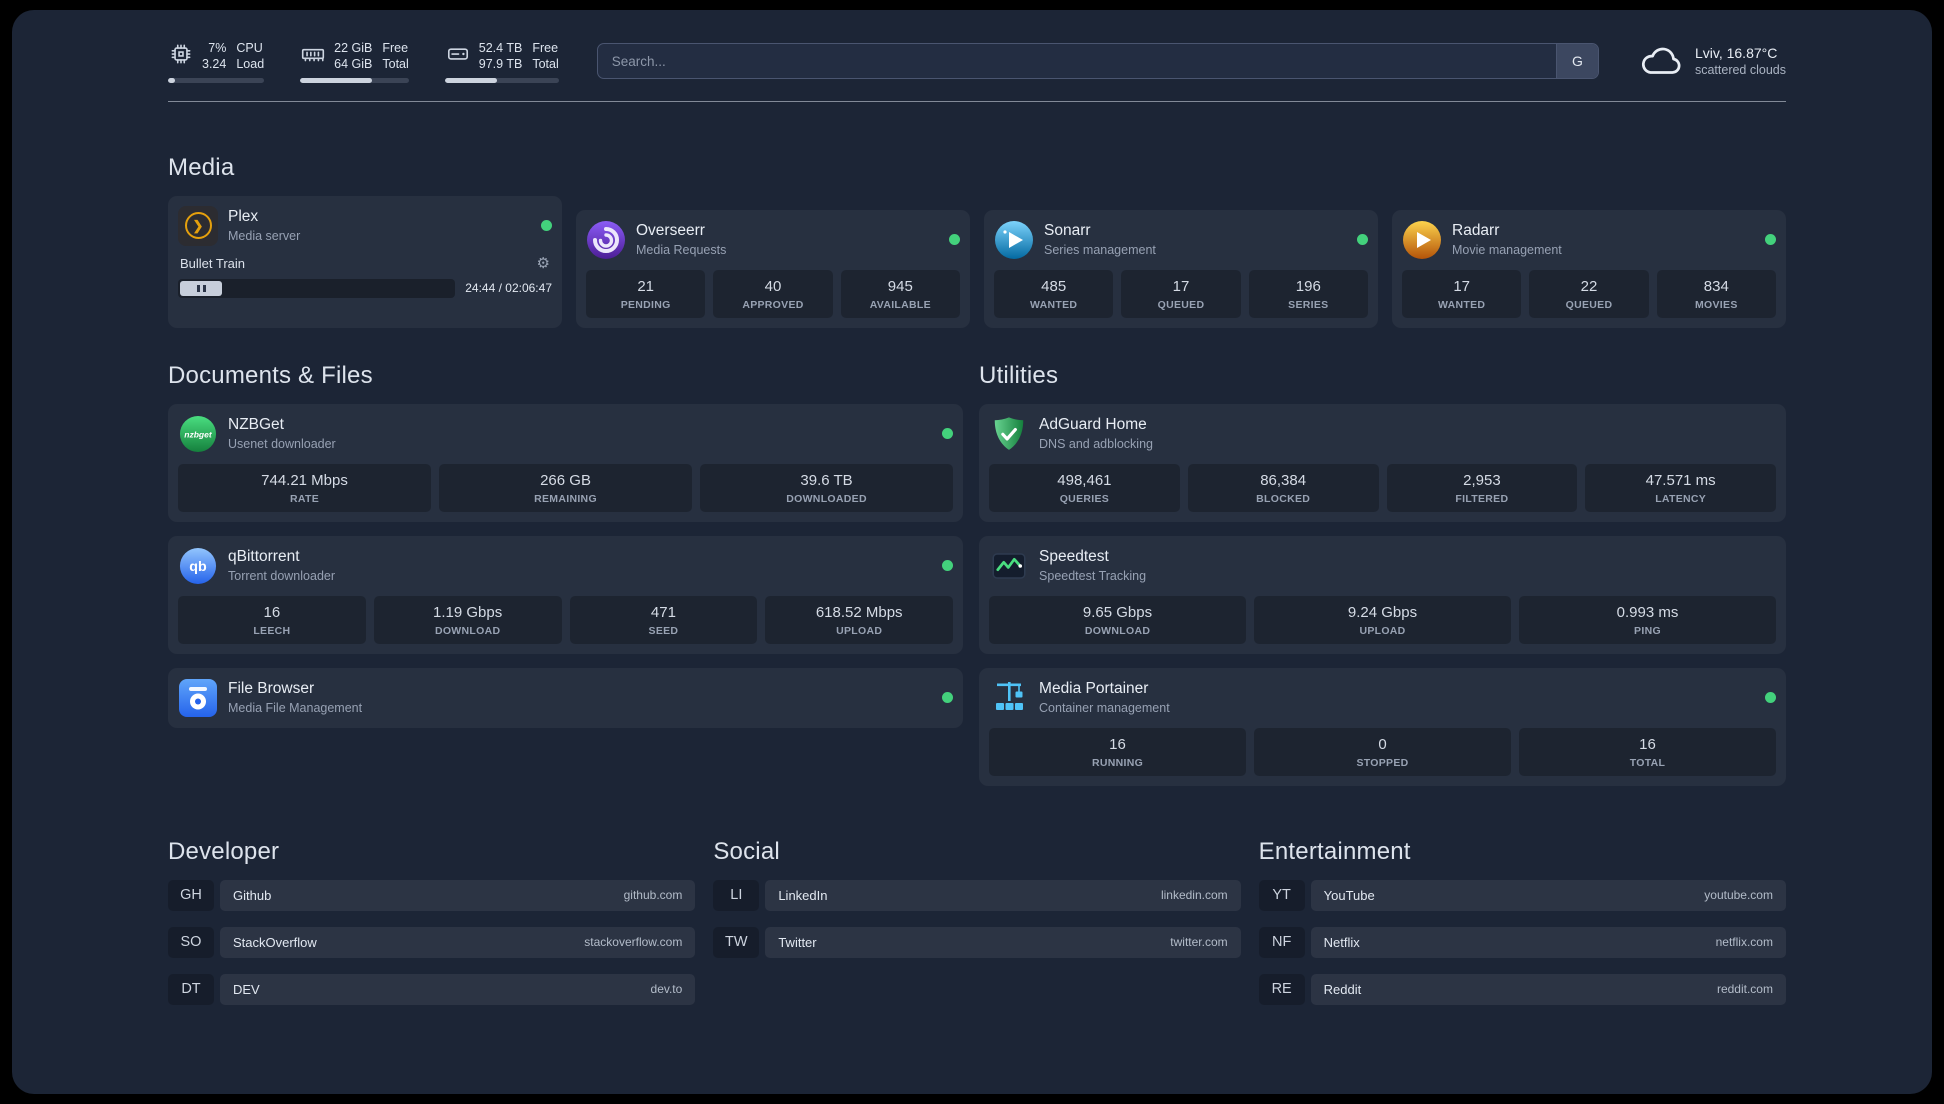 This screenshot has height=1104, width=1944. I want to click on stat-label: WANTED, so click(1054, 304).